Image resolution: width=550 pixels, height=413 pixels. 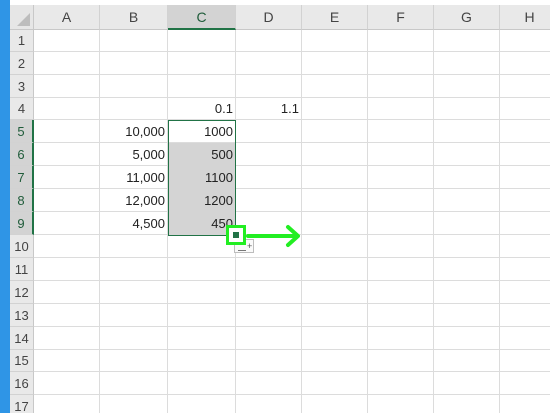 I want to click on column-header-g: G, so click(x=467, y=17).